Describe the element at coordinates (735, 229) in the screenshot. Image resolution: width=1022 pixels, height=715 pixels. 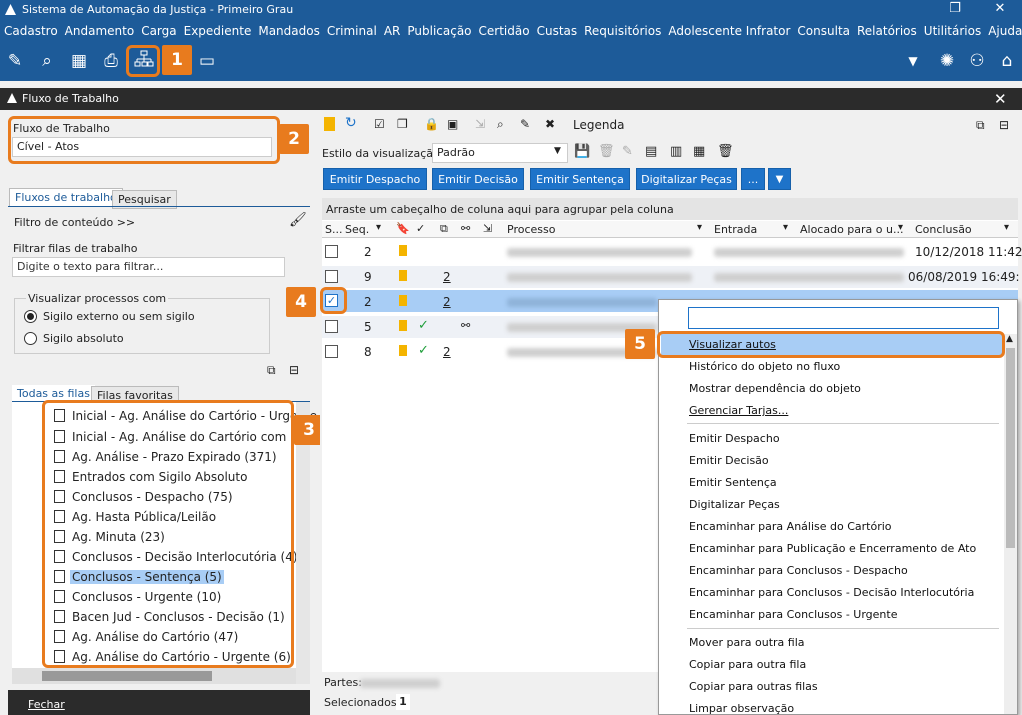
I see `col-entrada: Entrada` at that location.